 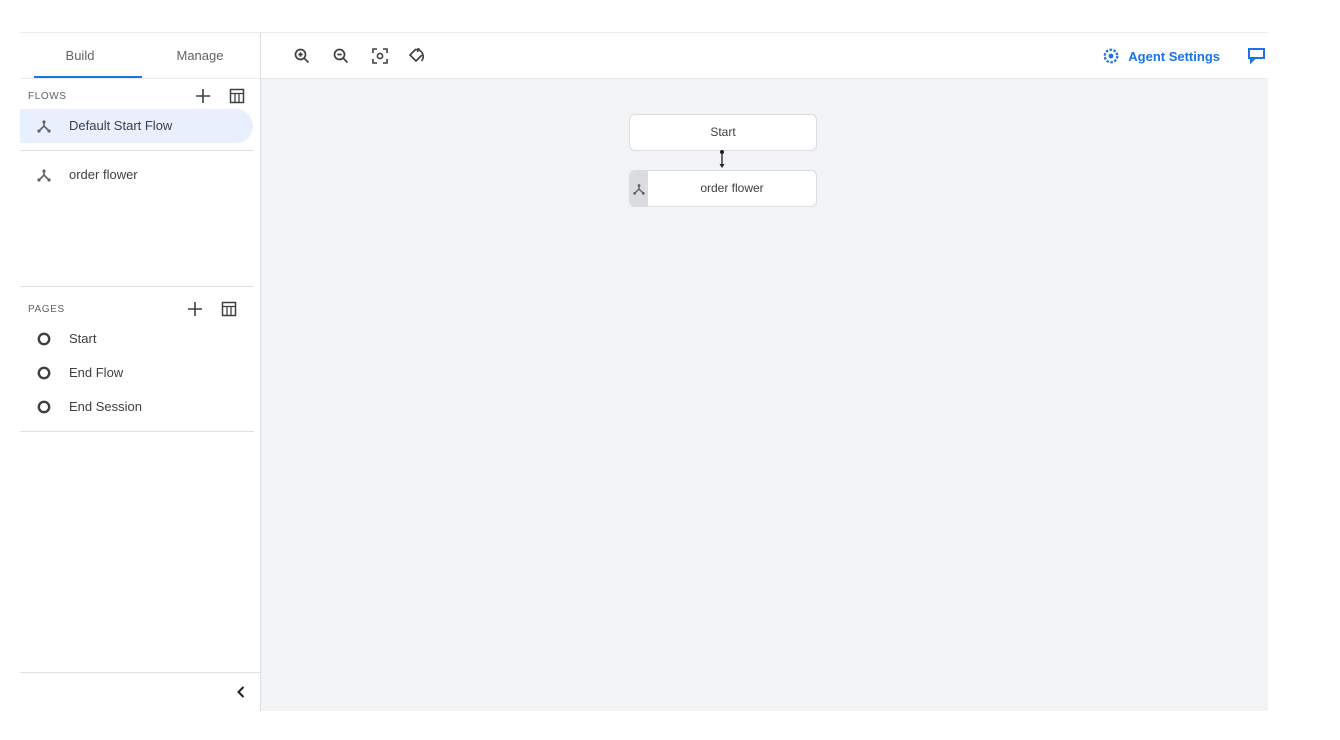 What do you see at coordinates (105, 406) in the screenshot?
I see `page-item-label: End Session` at bounding box center [105, 406].